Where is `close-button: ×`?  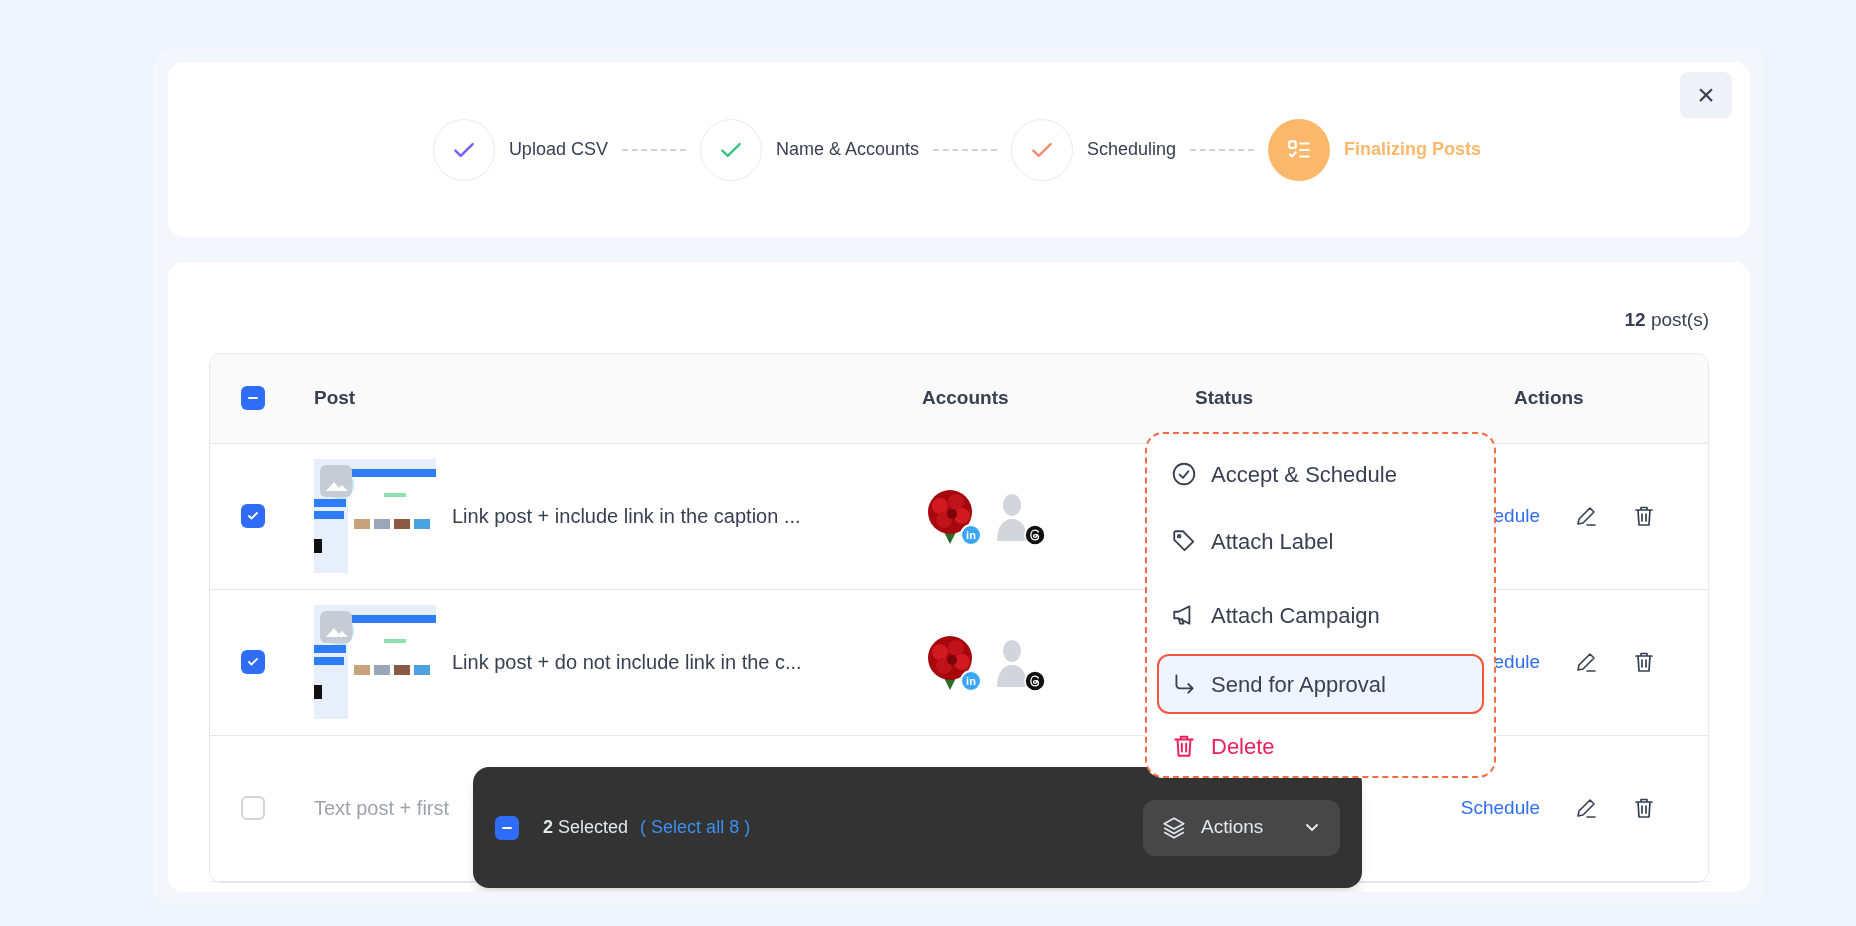
close-button: × is located at coordinates (1706, 95).